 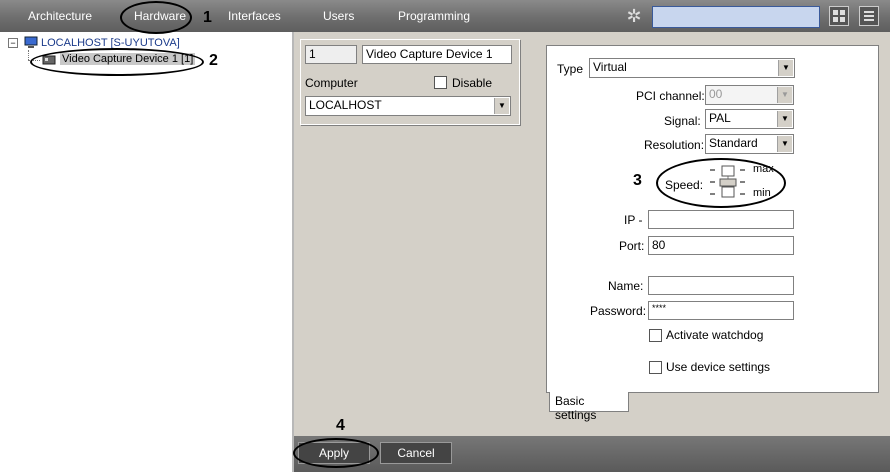 What do you see at coordinates (440, 82) in the screenshot?
I see `disable-checkbox` at bounding box center [440, 82].